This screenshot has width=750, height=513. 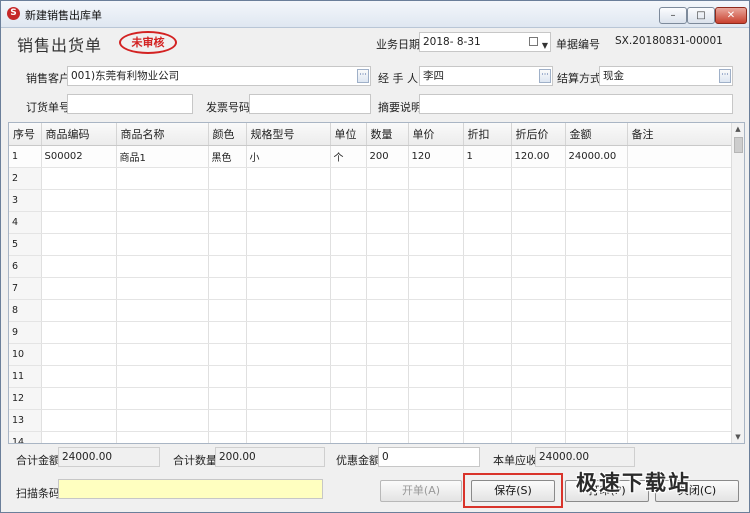 What do you see at coordinates (485, 42) in the screenshot?
I see `date-picker: 2018- 8-31 ▼` at bounding box center [485, 42].